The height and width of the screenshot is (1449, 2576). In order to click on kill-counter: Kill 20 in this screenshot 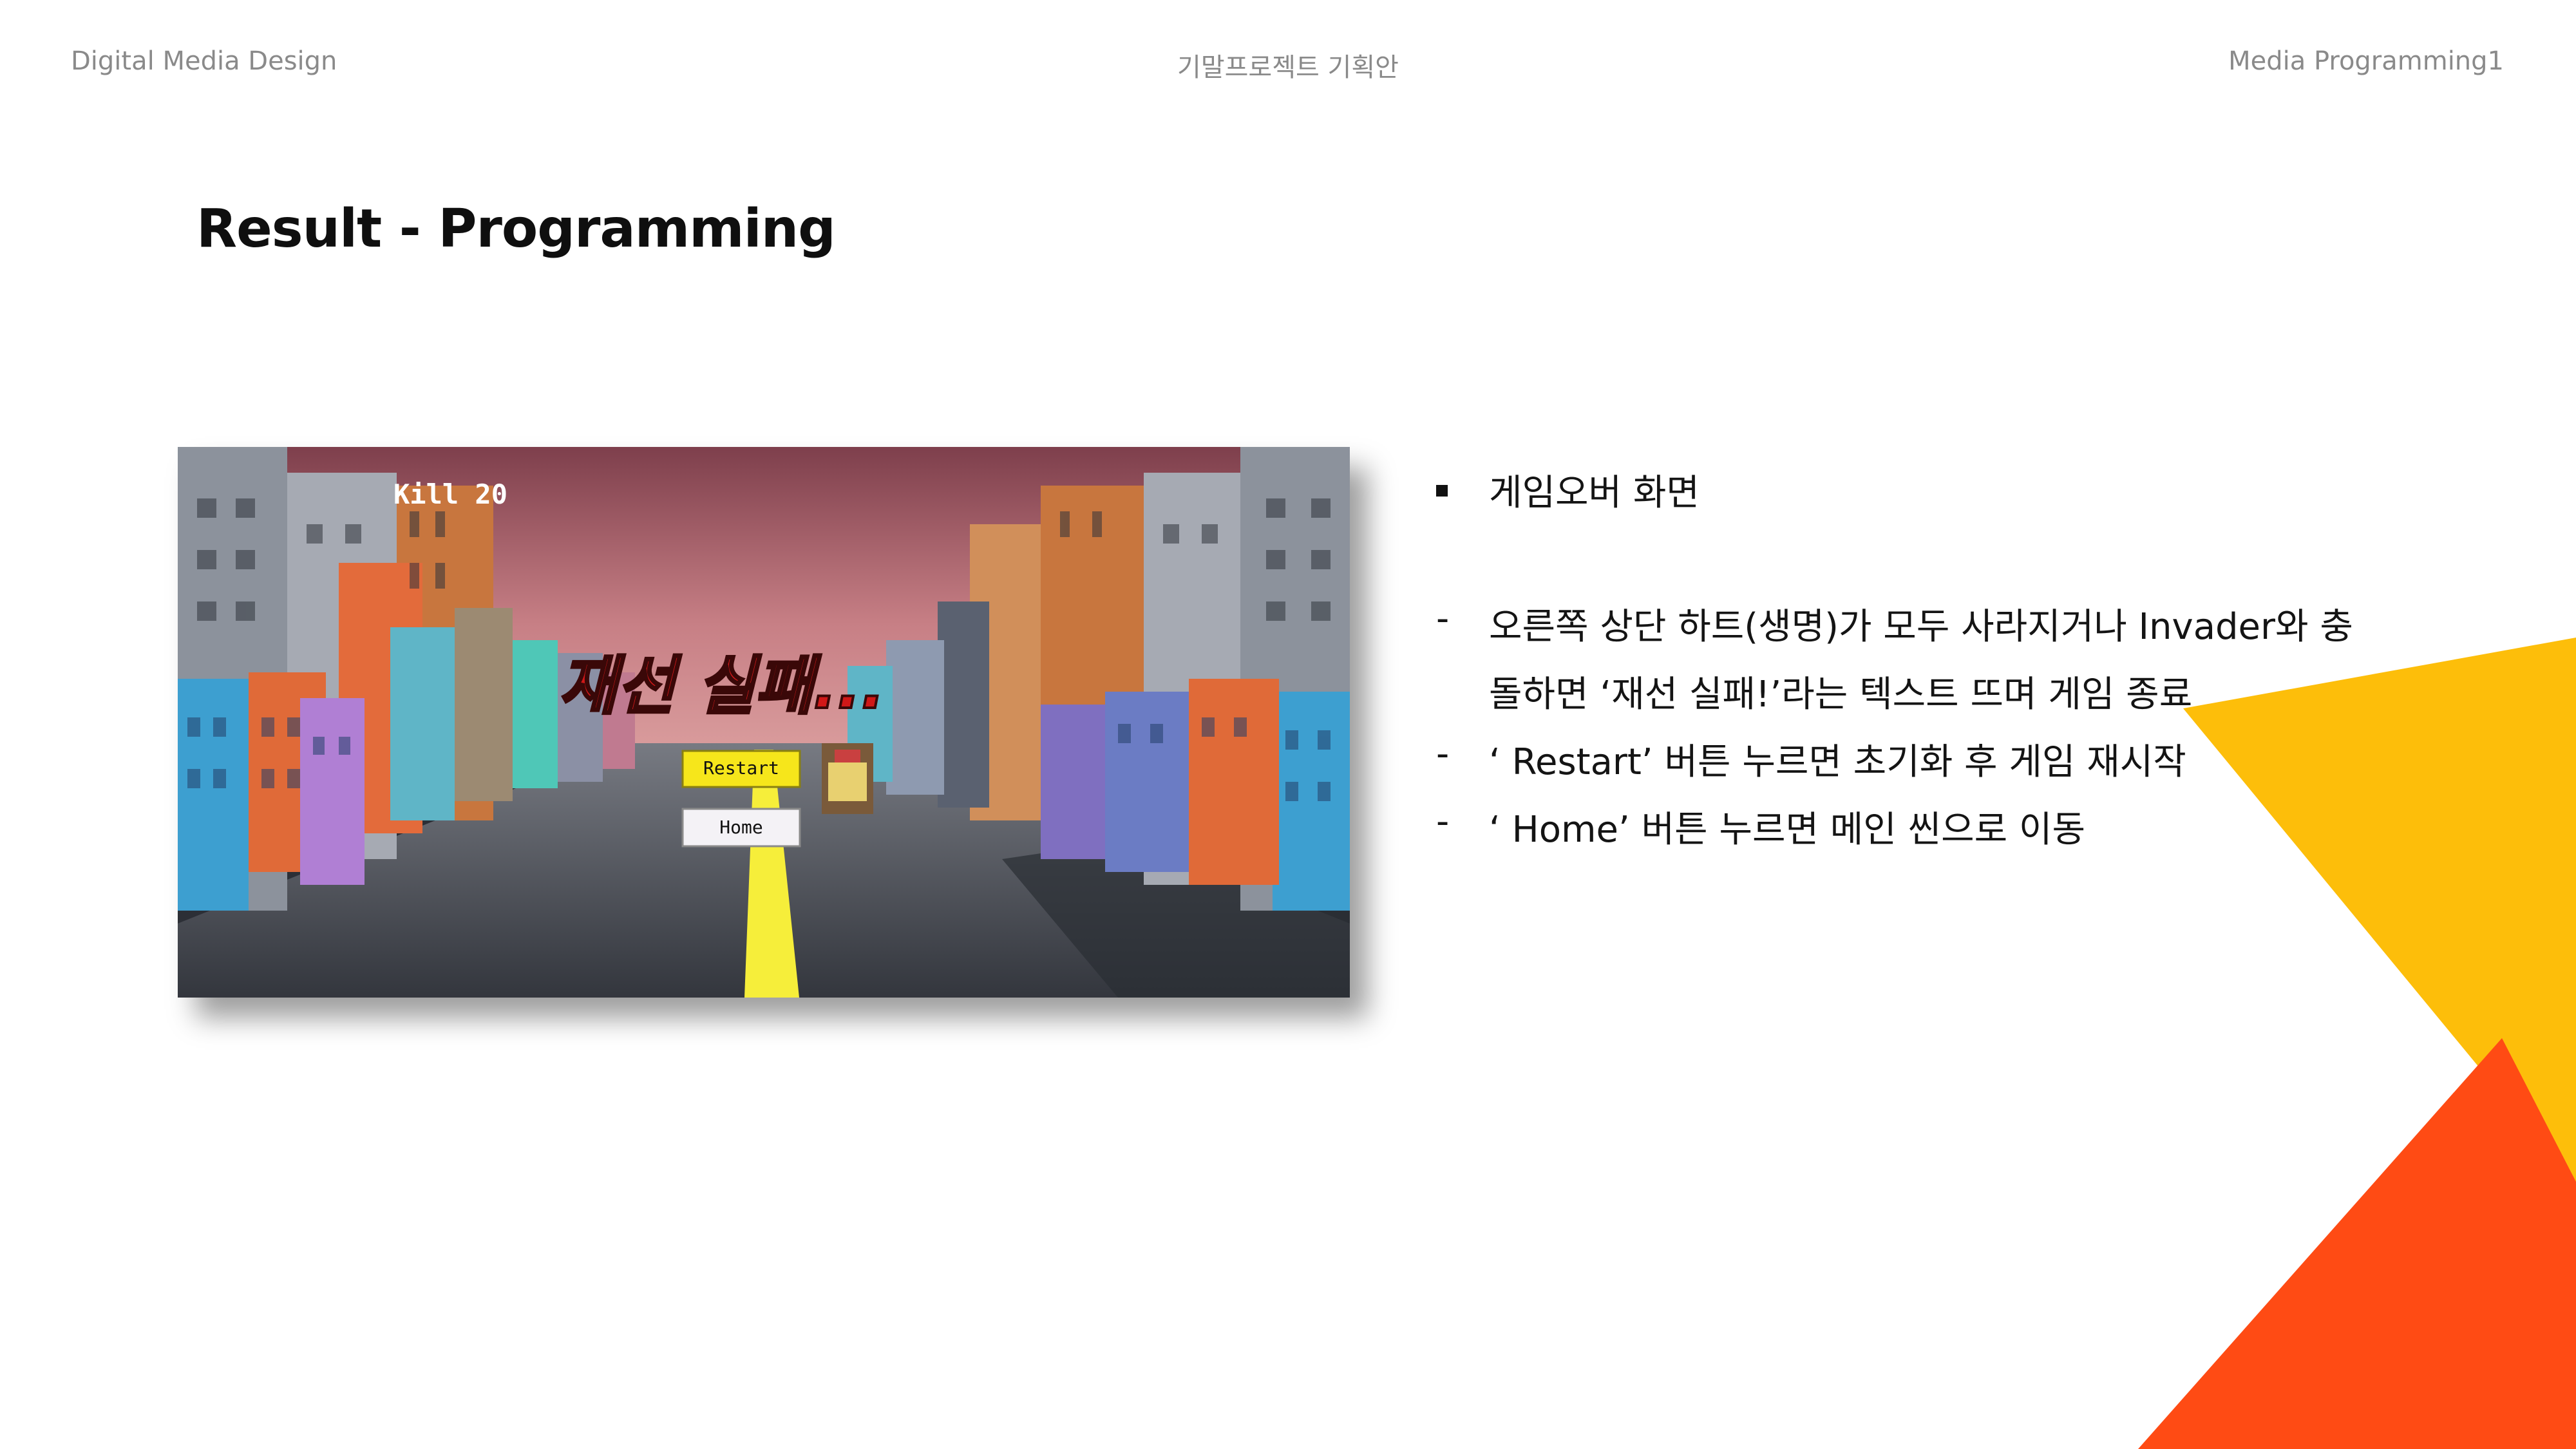, I will do `click(450, 494)`.